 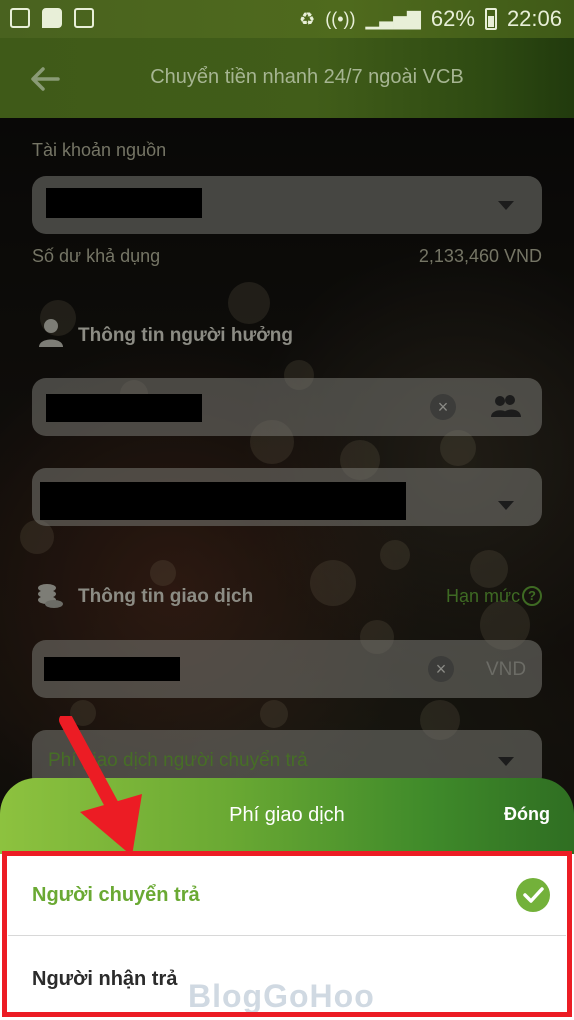 What do you see at coordinates (534, 18) in the screenshot?
I see `clock: 22:06` at bounding box center [534, 18].